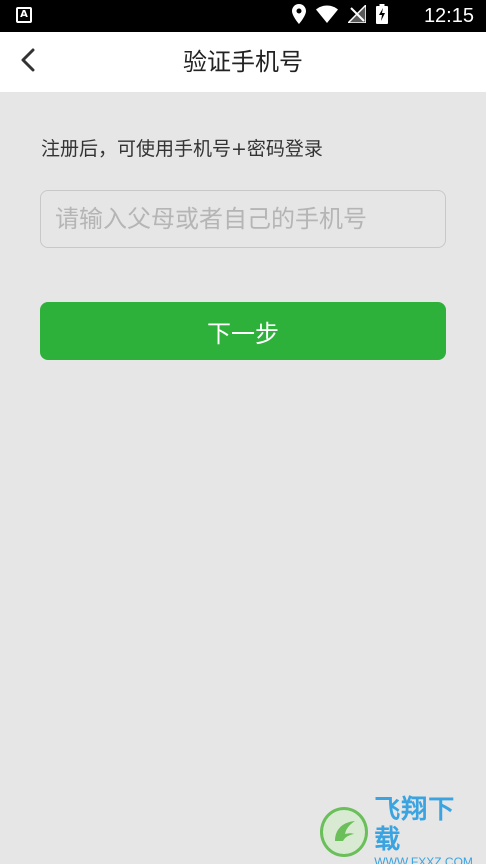 This screenshot has width=486, height=864. What do you see at coordinates (299, 16) in the screenshot?
I see `location-icon` at bounding box center [299, 16].